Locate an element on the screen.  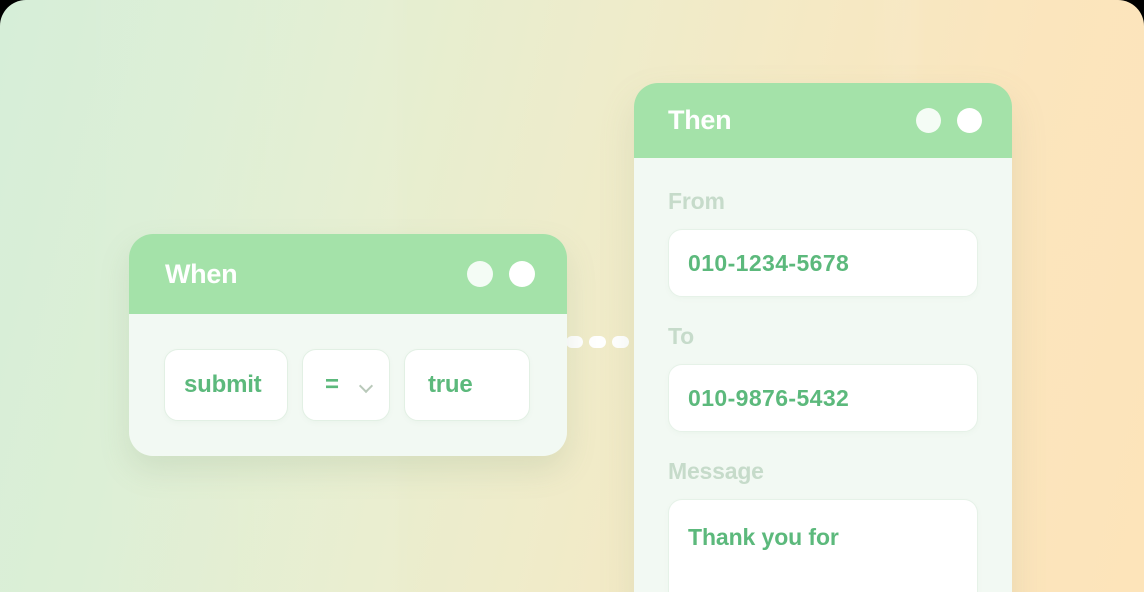
when-card-title: When is located at coordinates (201, 273).